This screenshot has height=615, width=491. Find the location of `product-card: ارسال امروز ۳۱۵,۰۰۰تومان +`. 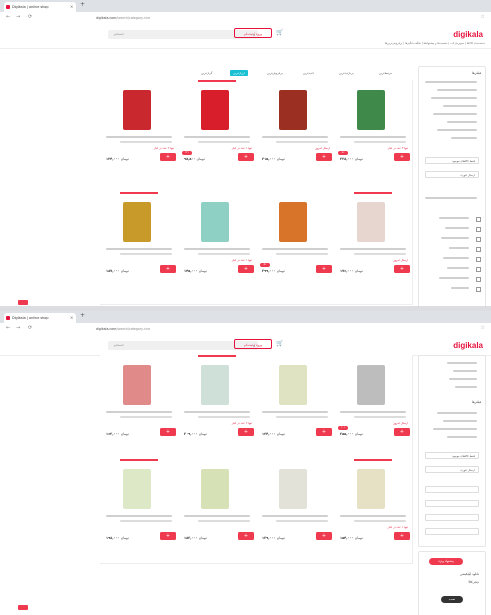

product-card: ارسال امروز ۳۱۵,۰۰۰تومان + is located at coordinates (295, 136).